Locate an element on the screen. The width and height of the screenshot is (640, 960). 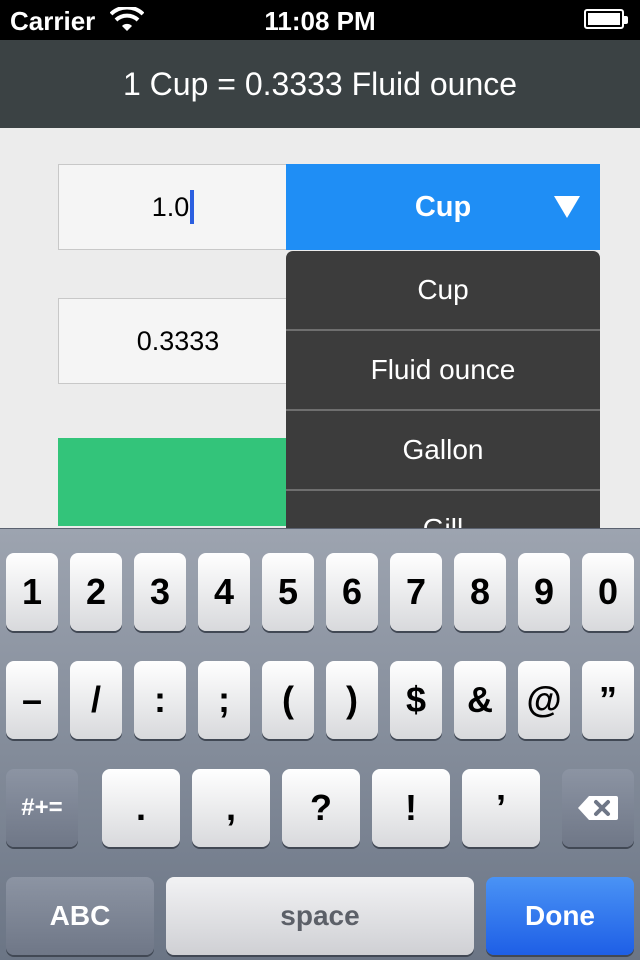
key-label: 6 is located at coordinates (352, 591).